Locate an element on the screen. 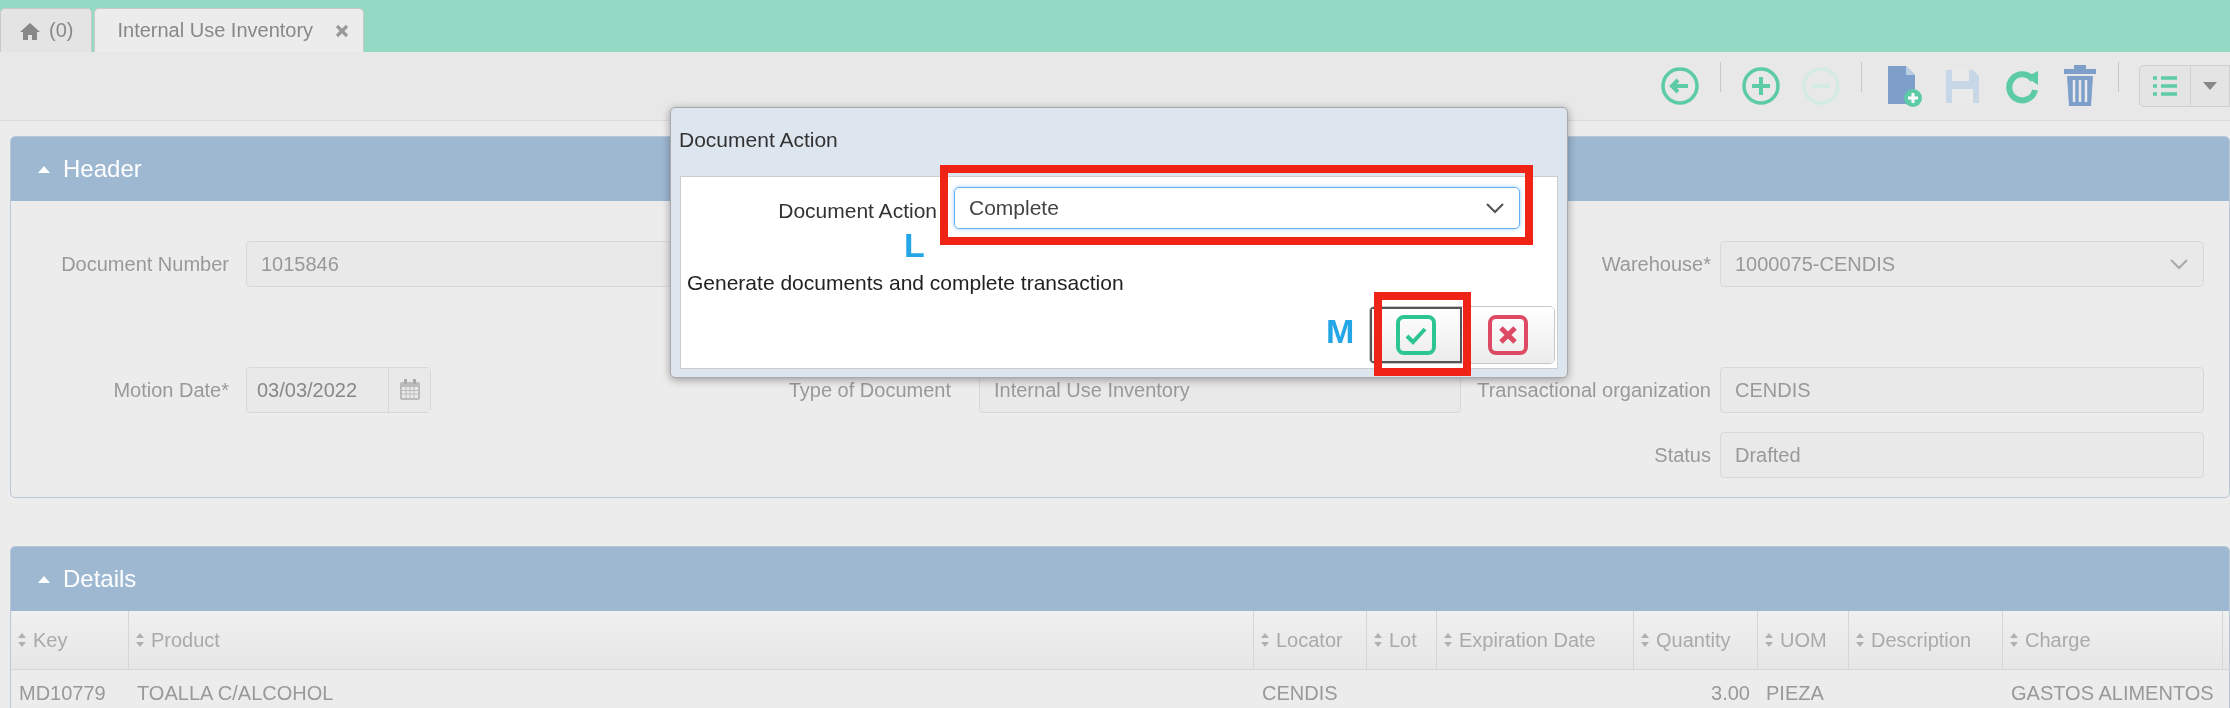  text-field: Drafted is located at coordinates (1962, 455).